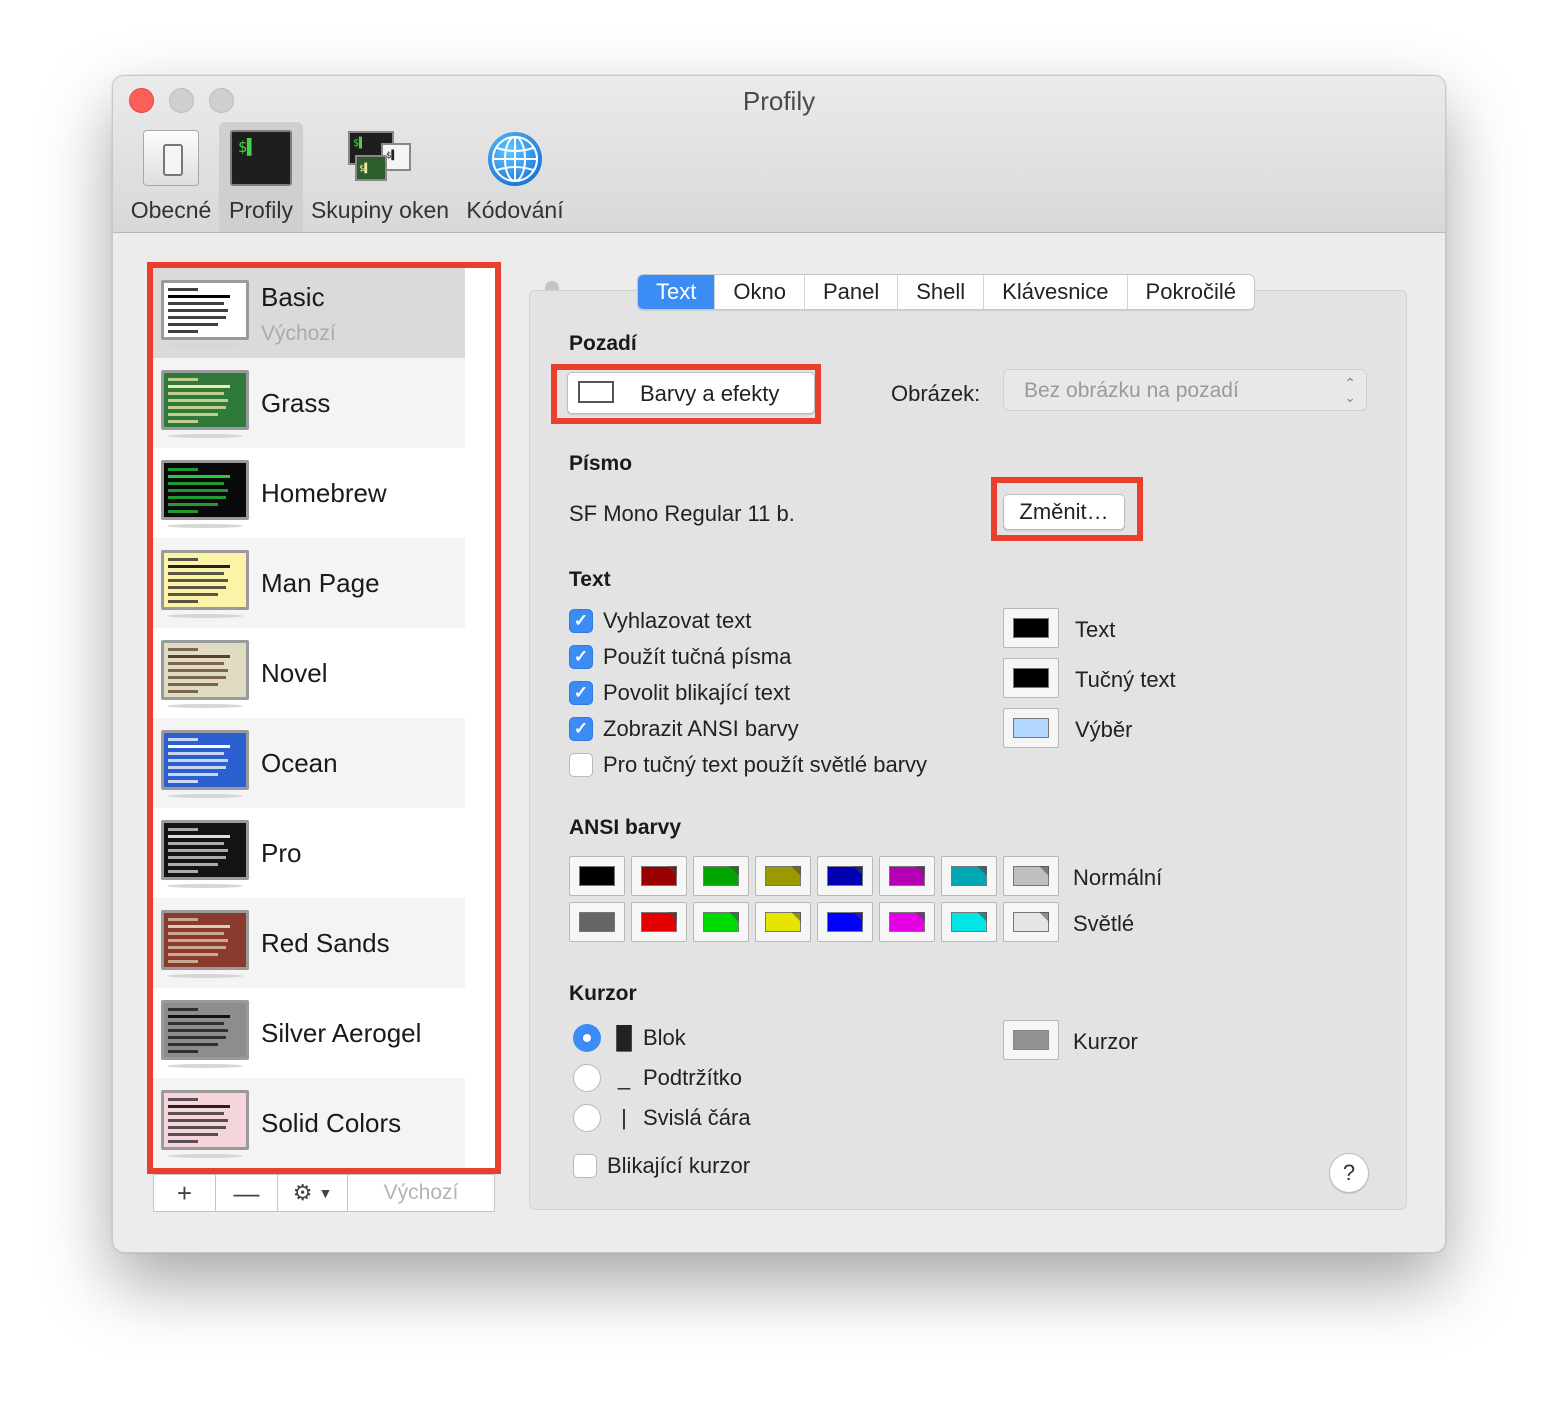  I want to click on tab-shell: Shell, so click(941, 292).